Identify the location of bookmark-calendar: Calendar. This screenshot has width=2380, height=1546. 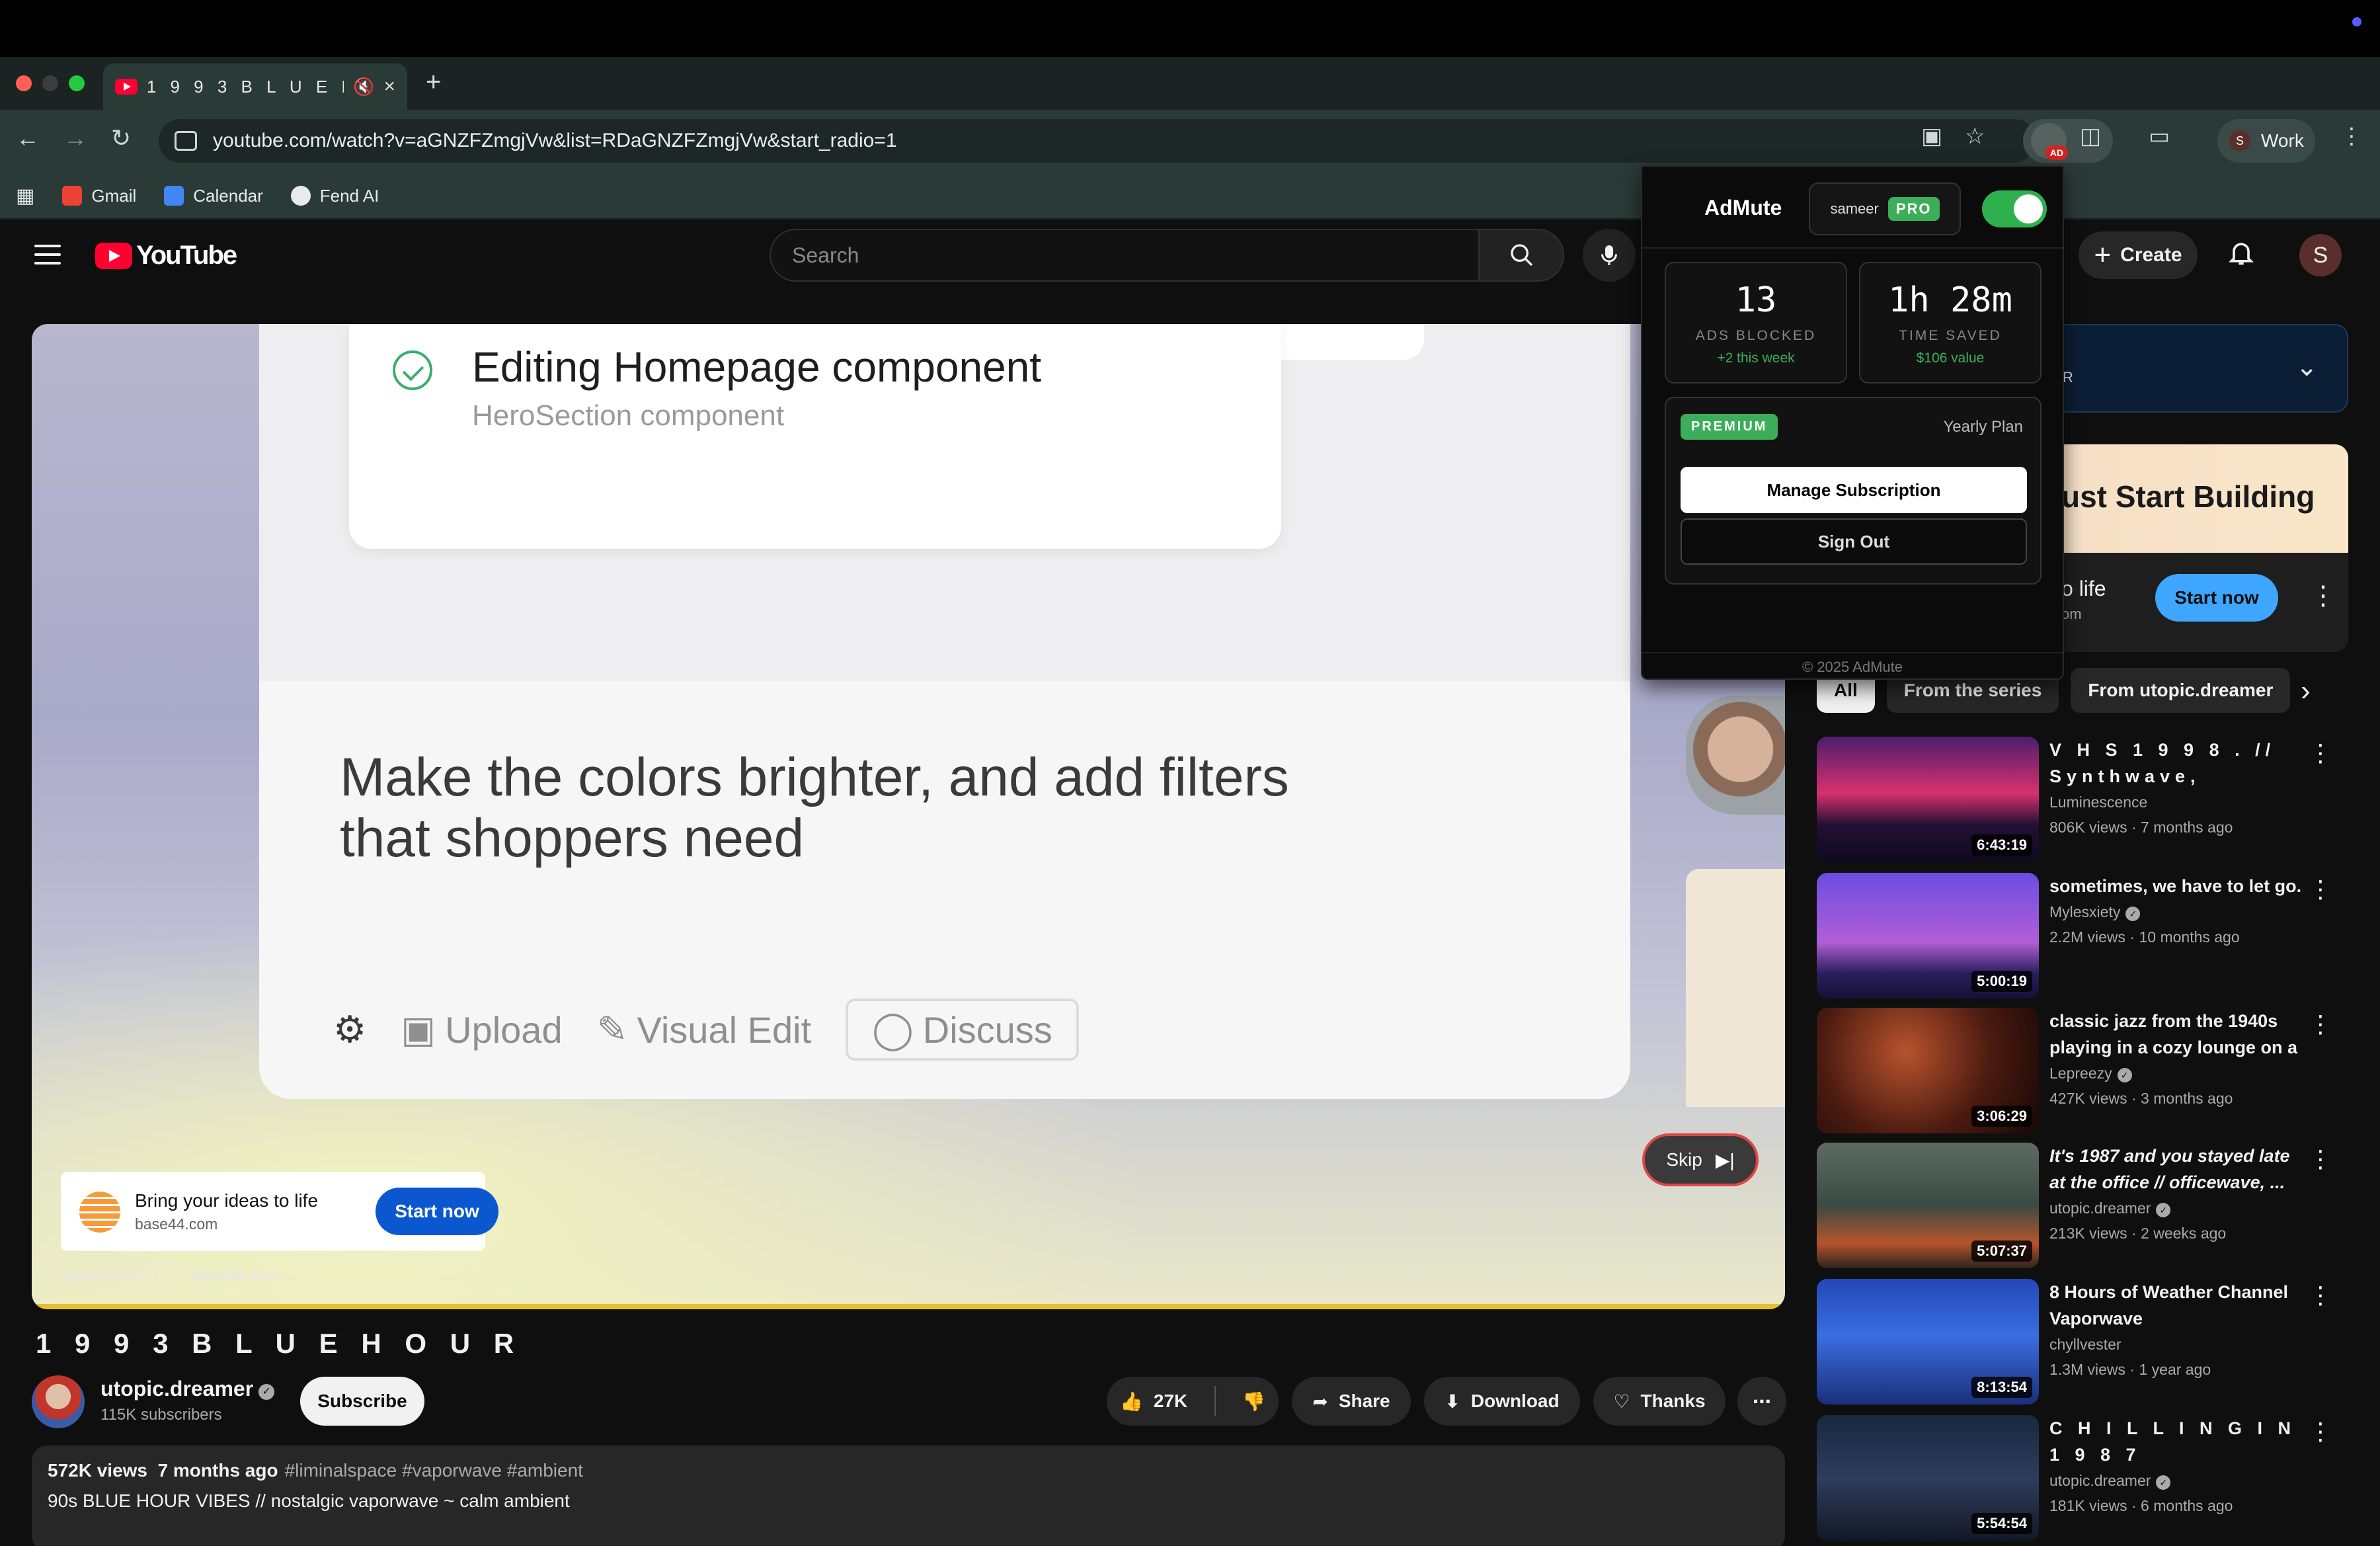
(213, 196).